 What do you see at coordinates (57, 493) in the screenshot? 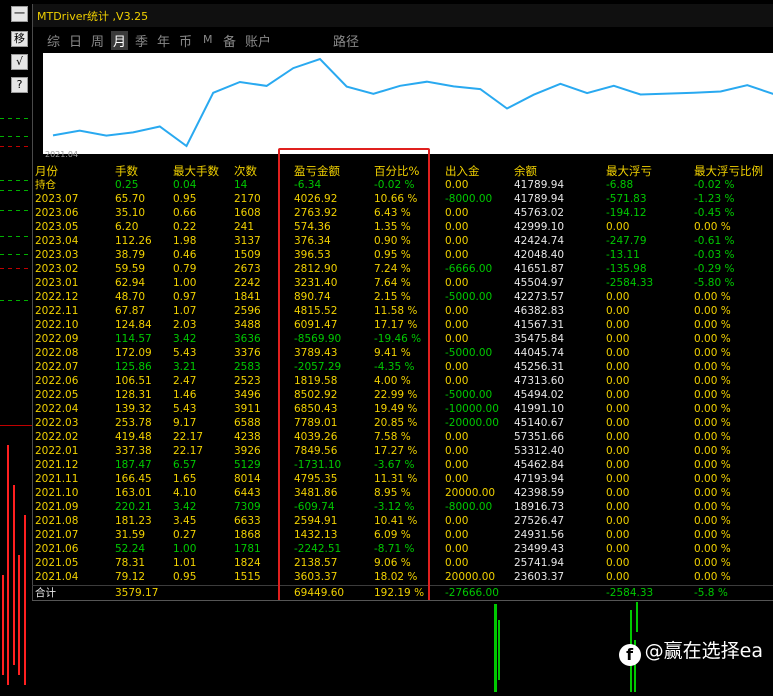
I see `period-cell: 2021.10` at bounding box center [57, 493].